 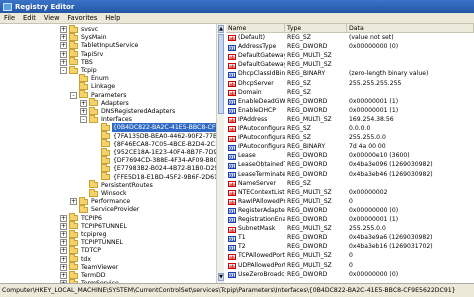 I want to click on value-name-cell: 01 Lease, so click(x=255, y=156).